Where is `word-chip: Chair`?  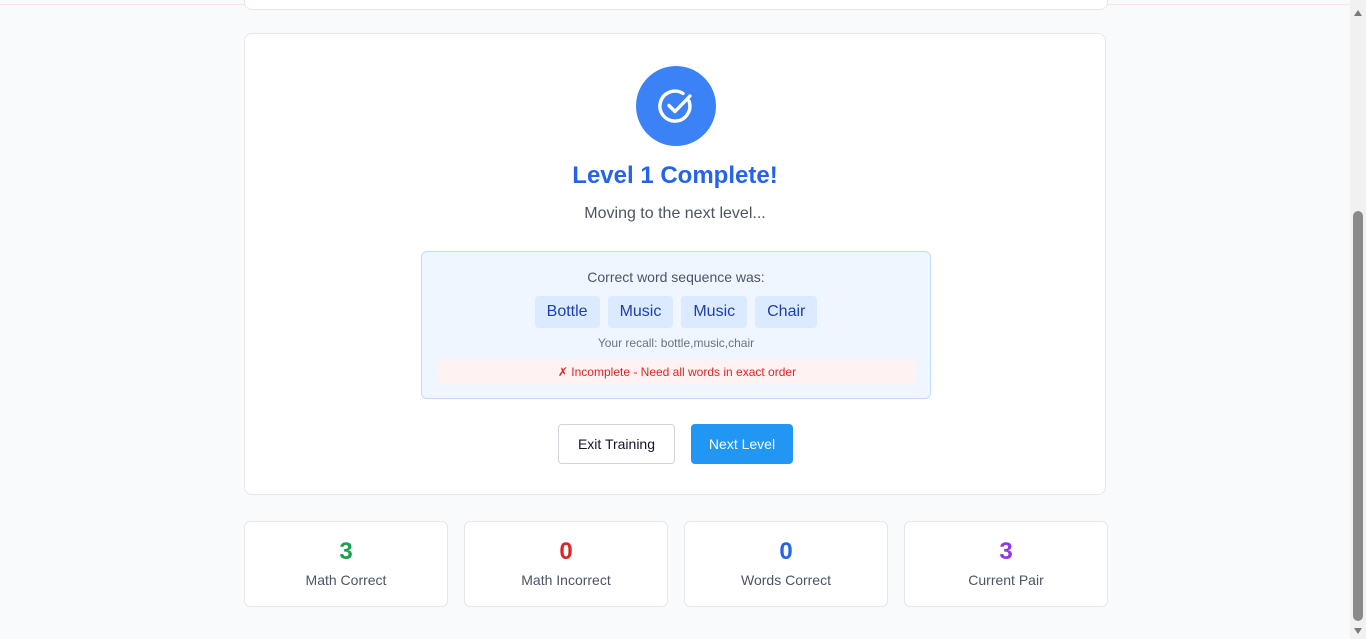 word-chip: Chair is located at coordinates (786, 312).